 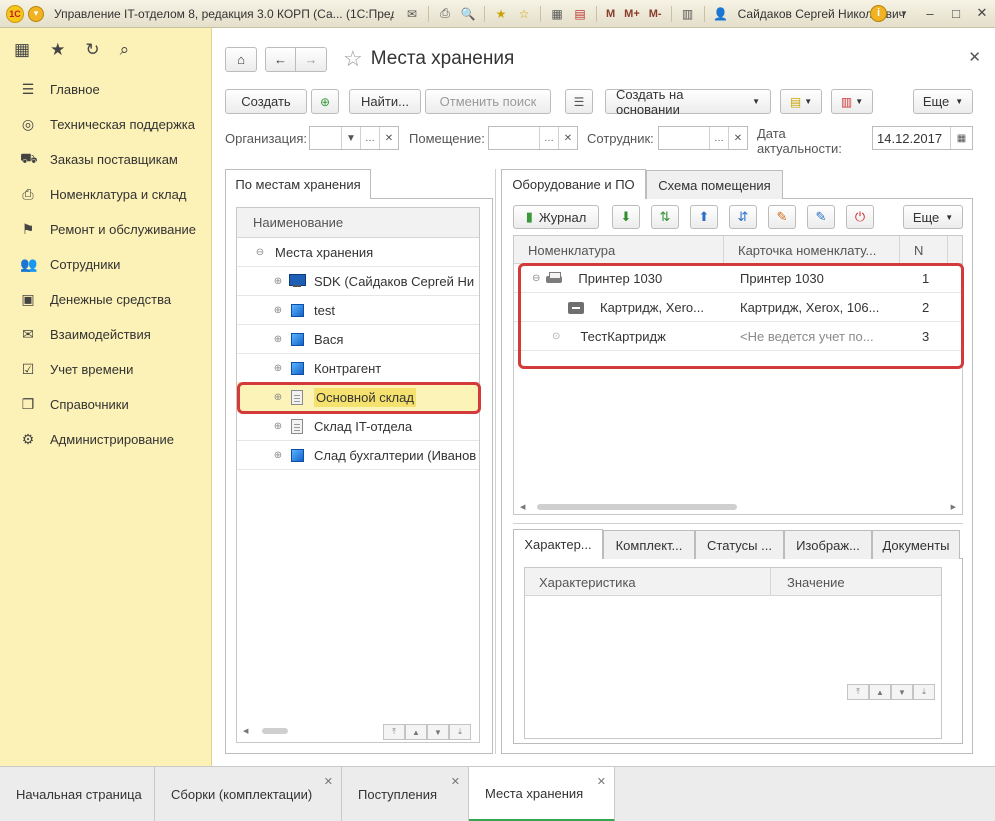 What do you see at coordinates (930, 13) in the screenshot?
I see `minimize-icon: –` at bounding box center [930, 13].